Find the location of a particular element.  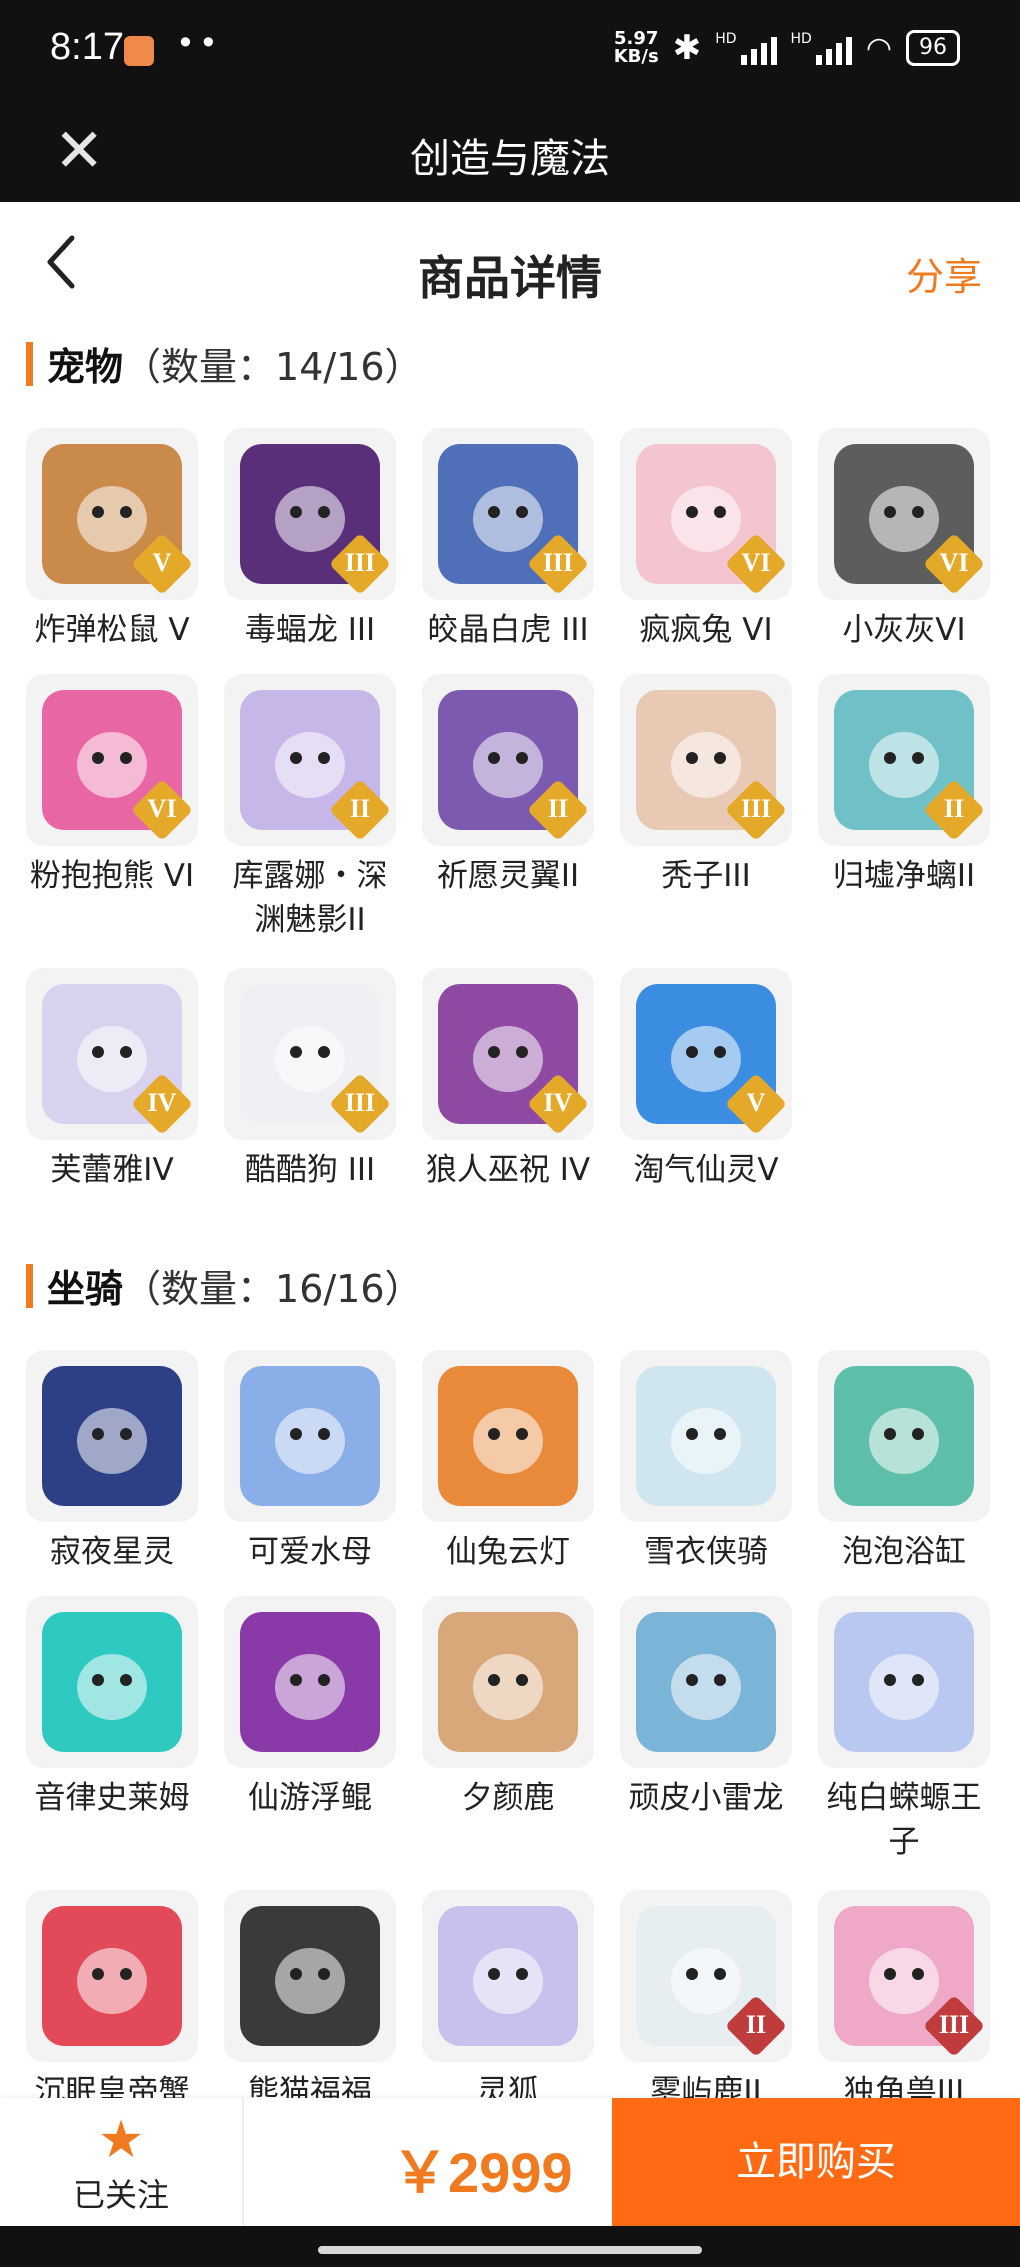

network-speed-unit: KB/s is located at coordinates (636, 56).